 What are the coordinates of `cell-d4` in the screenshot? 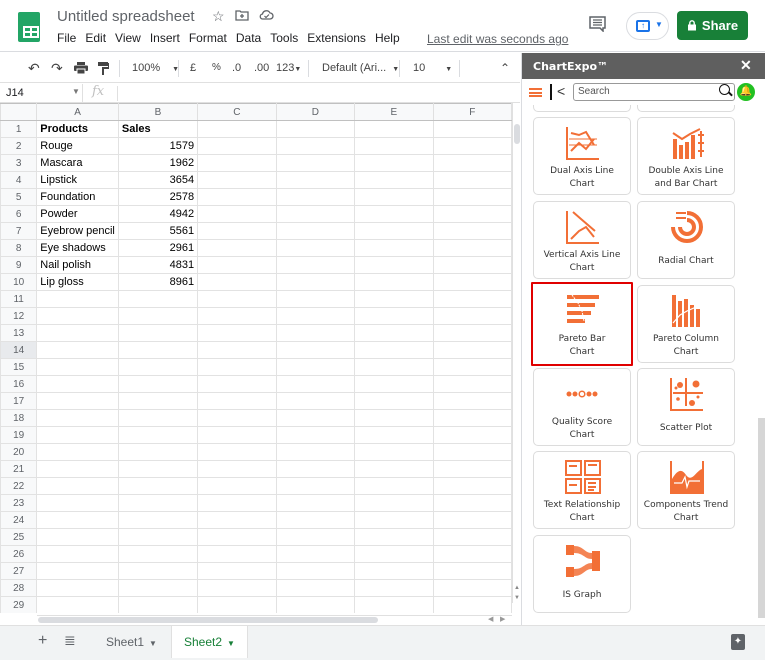 It's located at (315, 180).